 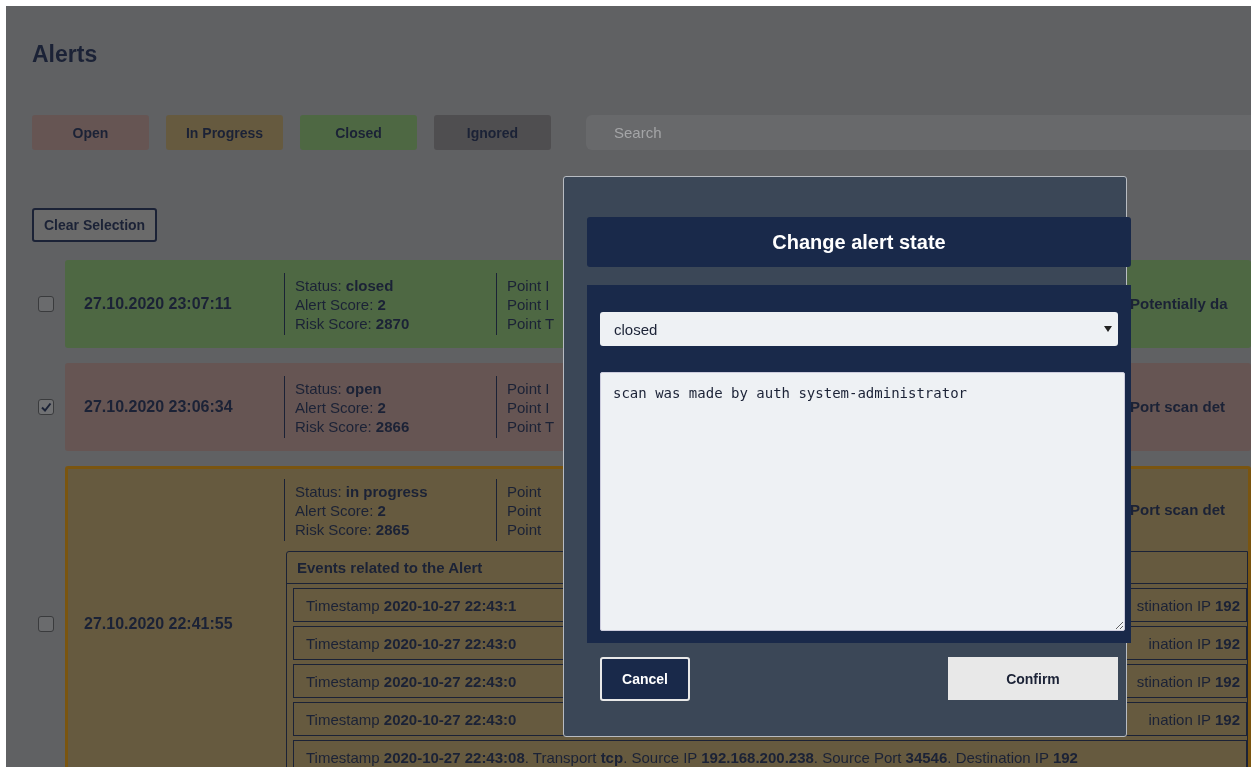 What do you see at coordinates (352, 426) in the screenshot?
I see `alert-info: Risk Score: 2866` at bounding box center [352, 426].